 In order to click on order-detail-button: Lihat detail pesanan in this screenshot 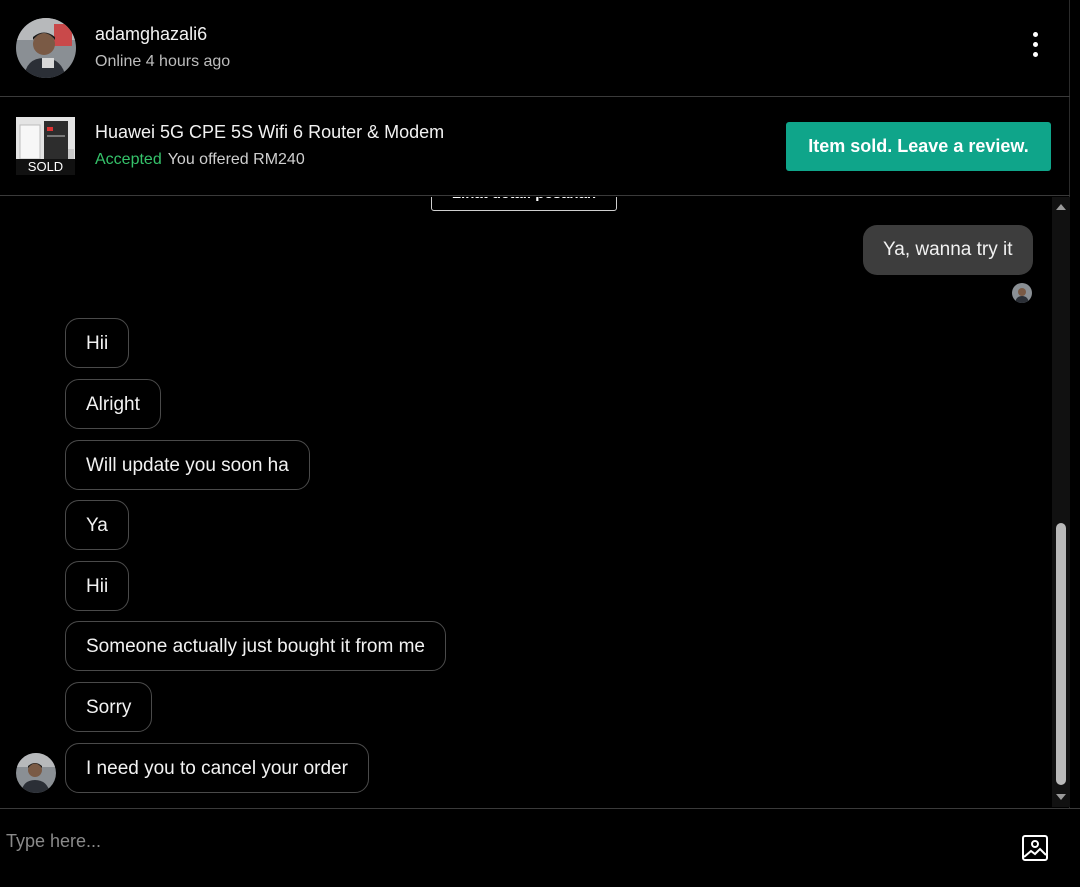, I will do `click(524, 204)`.